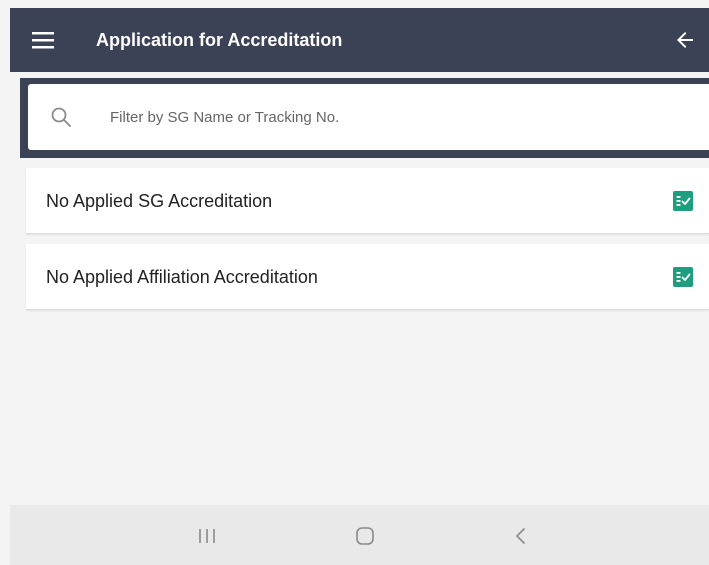 The height and width of the screenshot is (565, 709). What do you see at coordinates (182, 277) in the screenshot?
I see `list-item-label: No Applied Affiliation Accreditation` at bounding box center [182, 277].